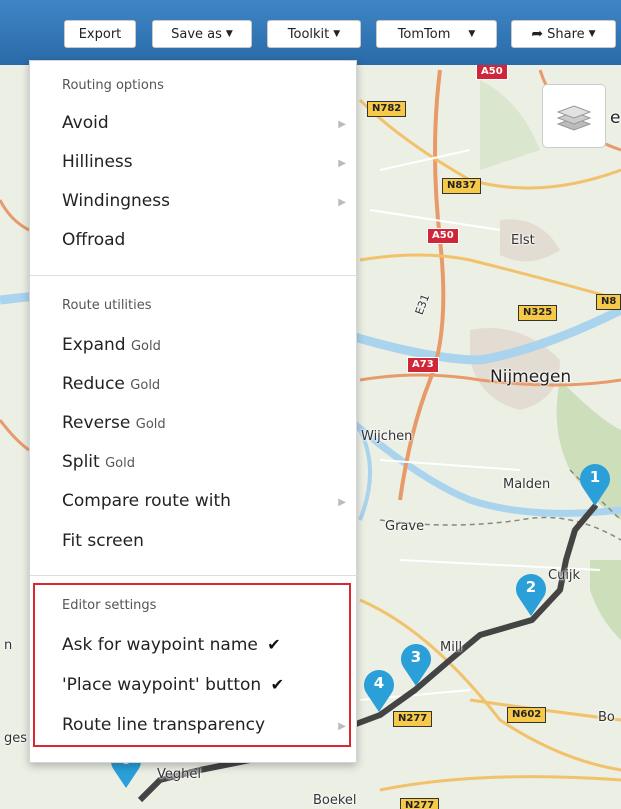 The width and height of the screenshot is (621, 809). What do you see at coordinates (85, 123) in the screenshot?
I see `menu-item-label: Avoid` at bounding box center [85, 123].